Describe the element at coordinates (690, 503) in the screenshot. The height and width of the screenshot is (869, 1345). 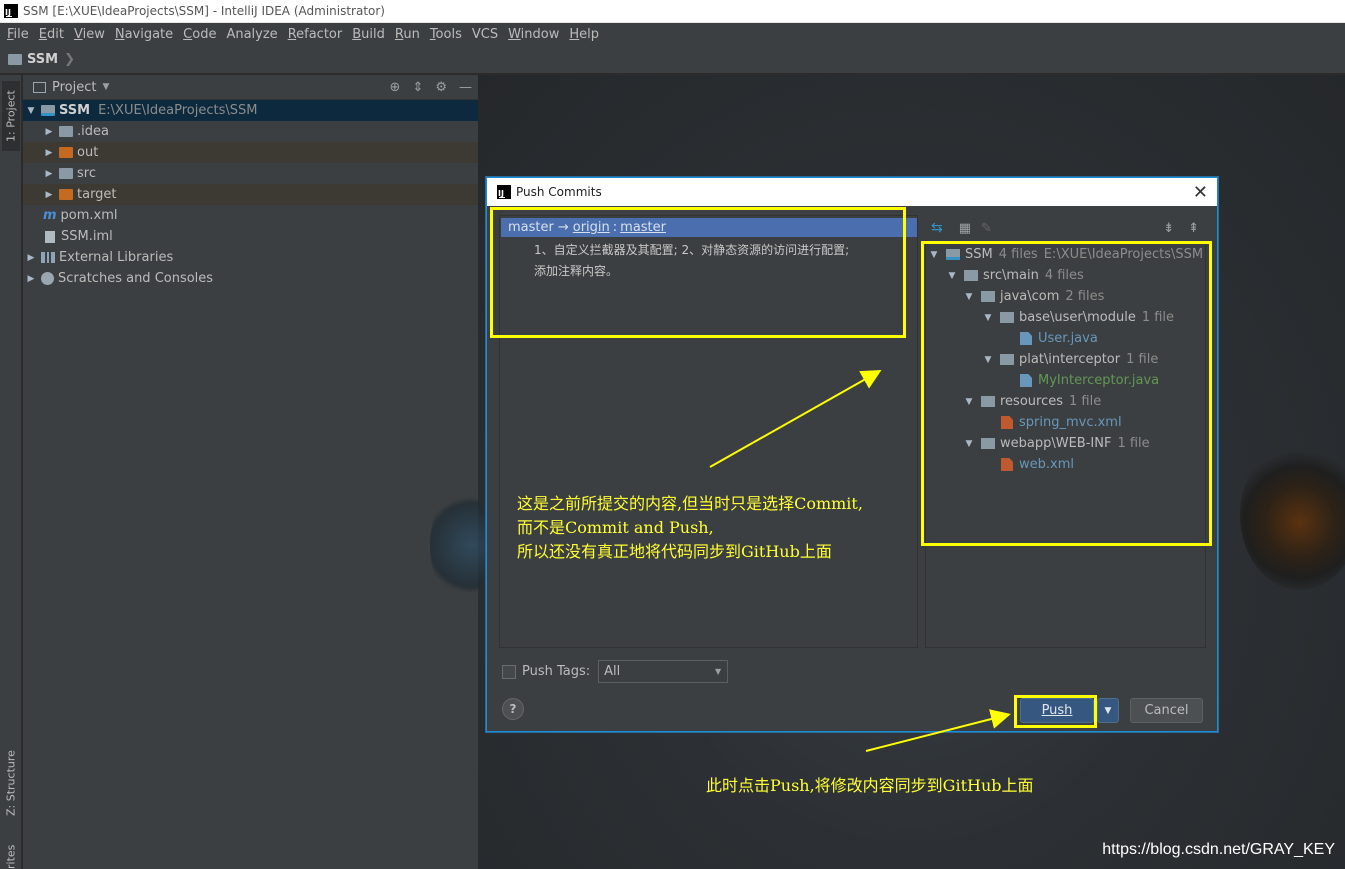
I see `note-line: 这是之前所提交的内容,但当时只是选择Commit,` at that location.